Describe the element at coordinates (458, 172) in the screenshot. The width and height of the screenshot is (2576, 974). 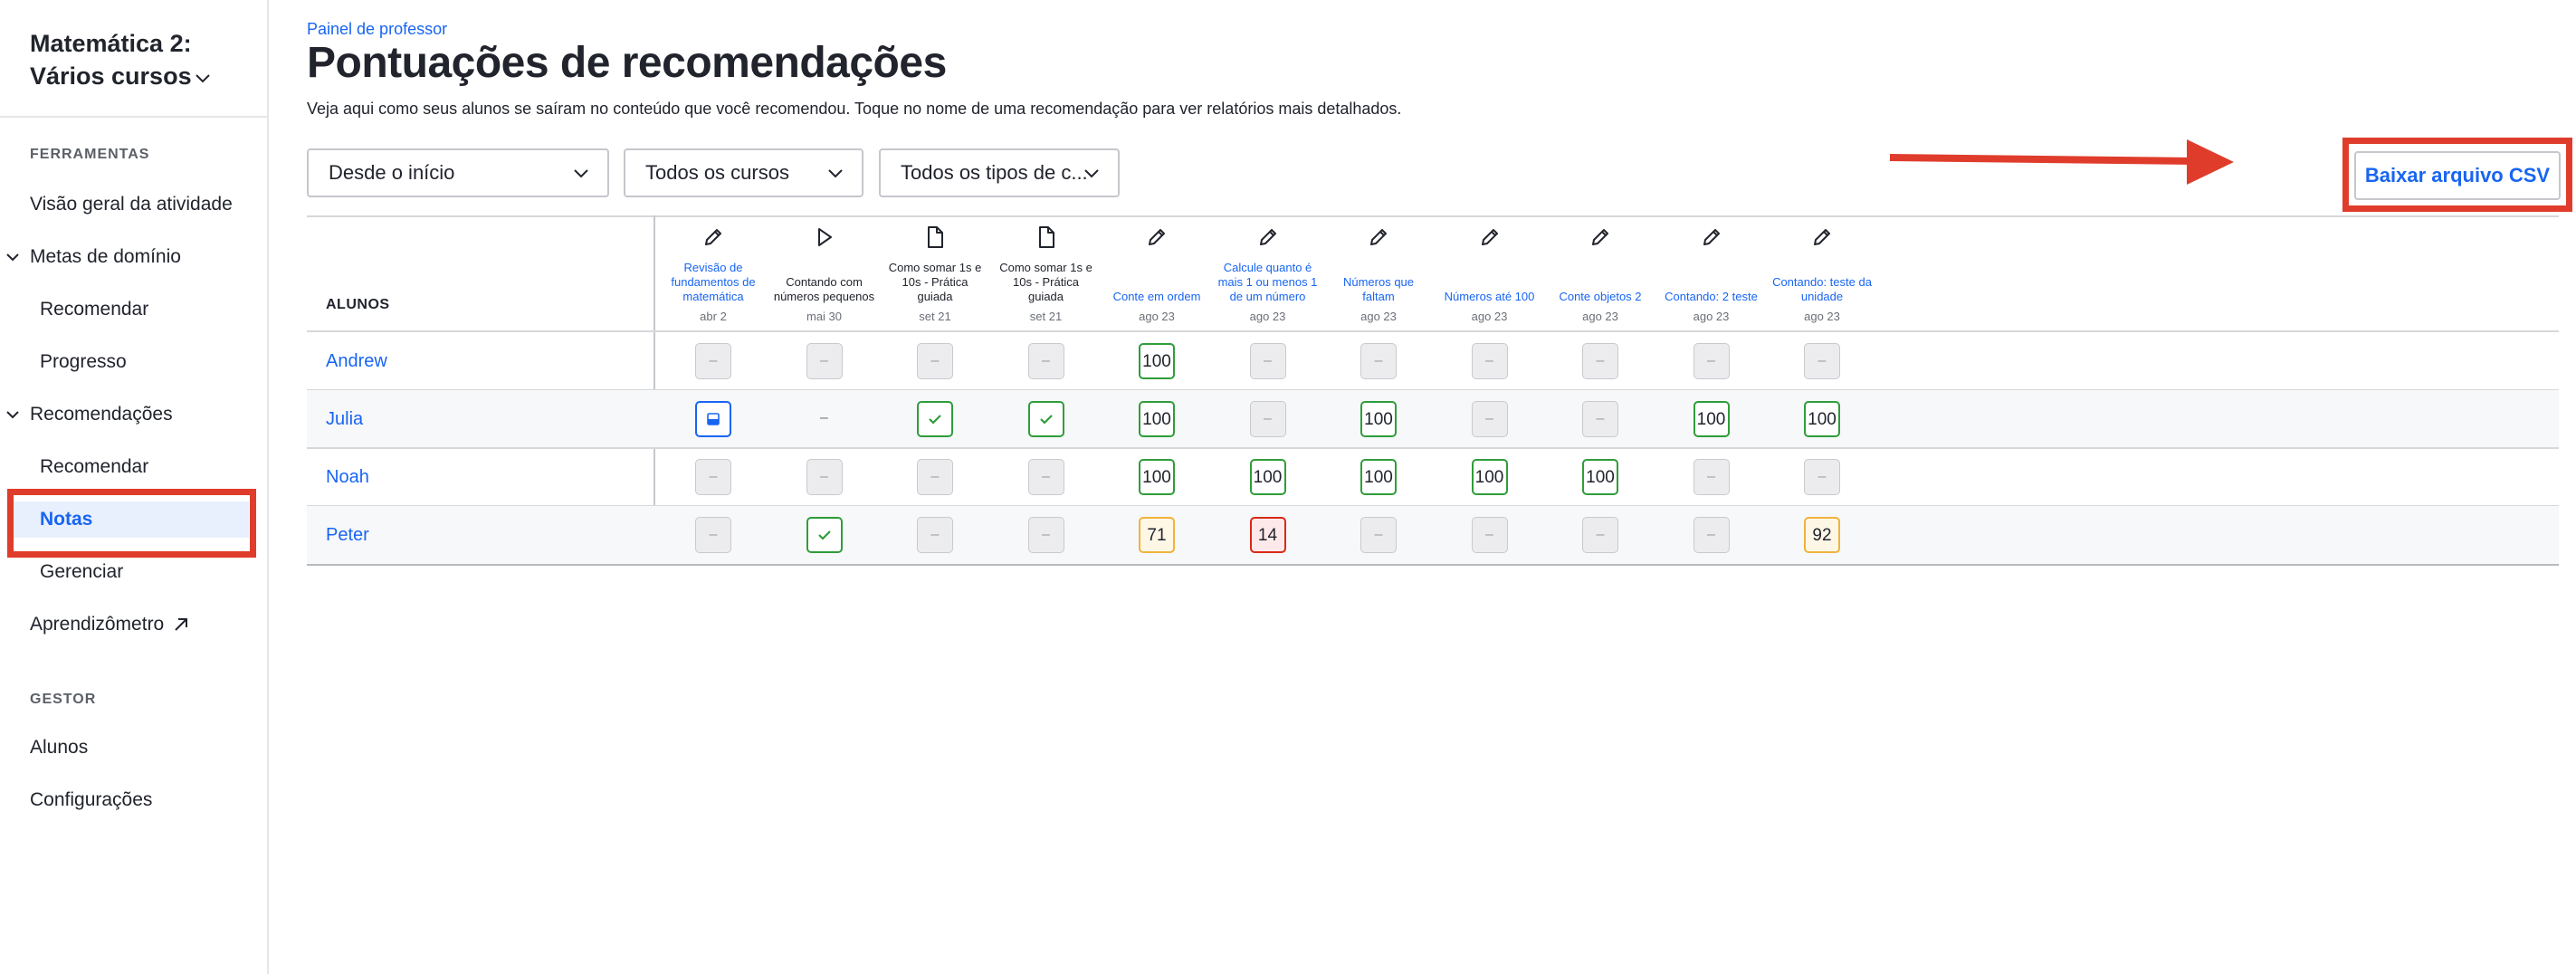
I see `period-filter-select: Desde o início` at that location.